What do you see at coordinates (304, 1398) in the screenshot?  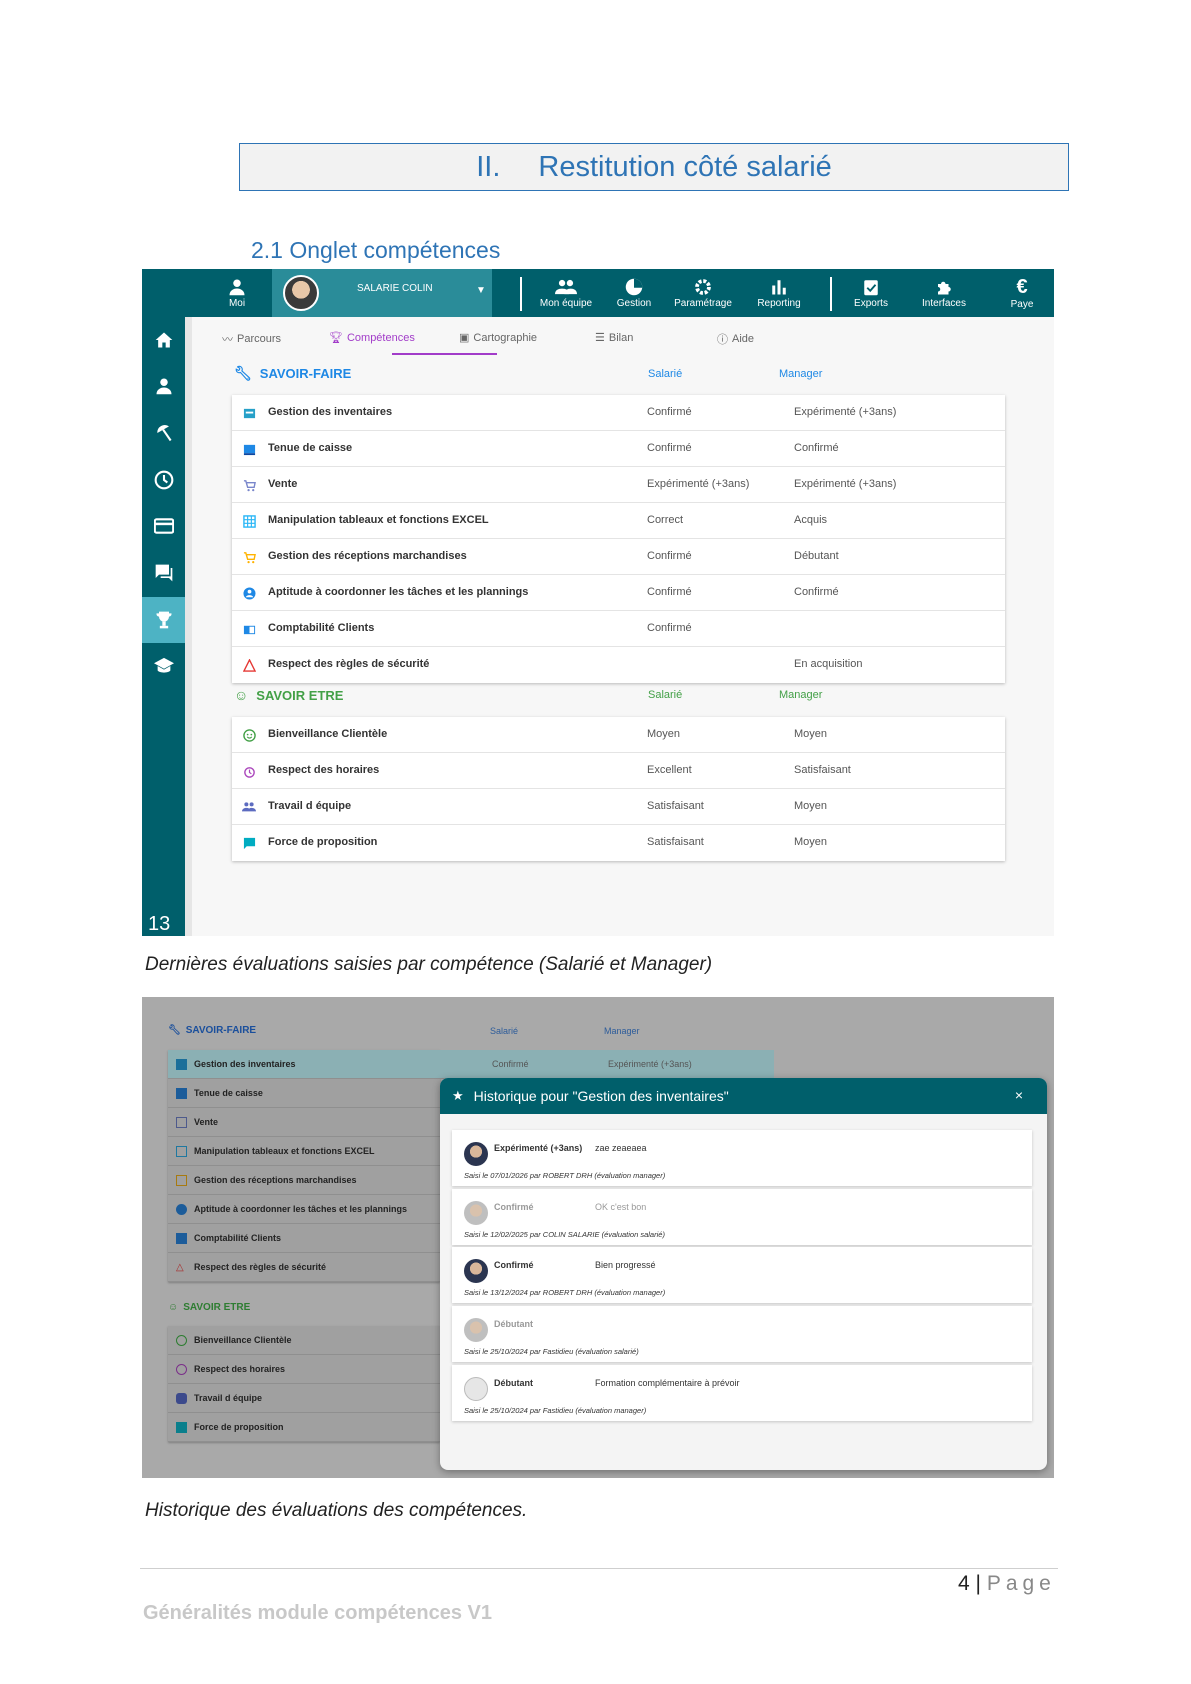 I see `table-row: Travail d équipe` at bounding box center [304, 1398].